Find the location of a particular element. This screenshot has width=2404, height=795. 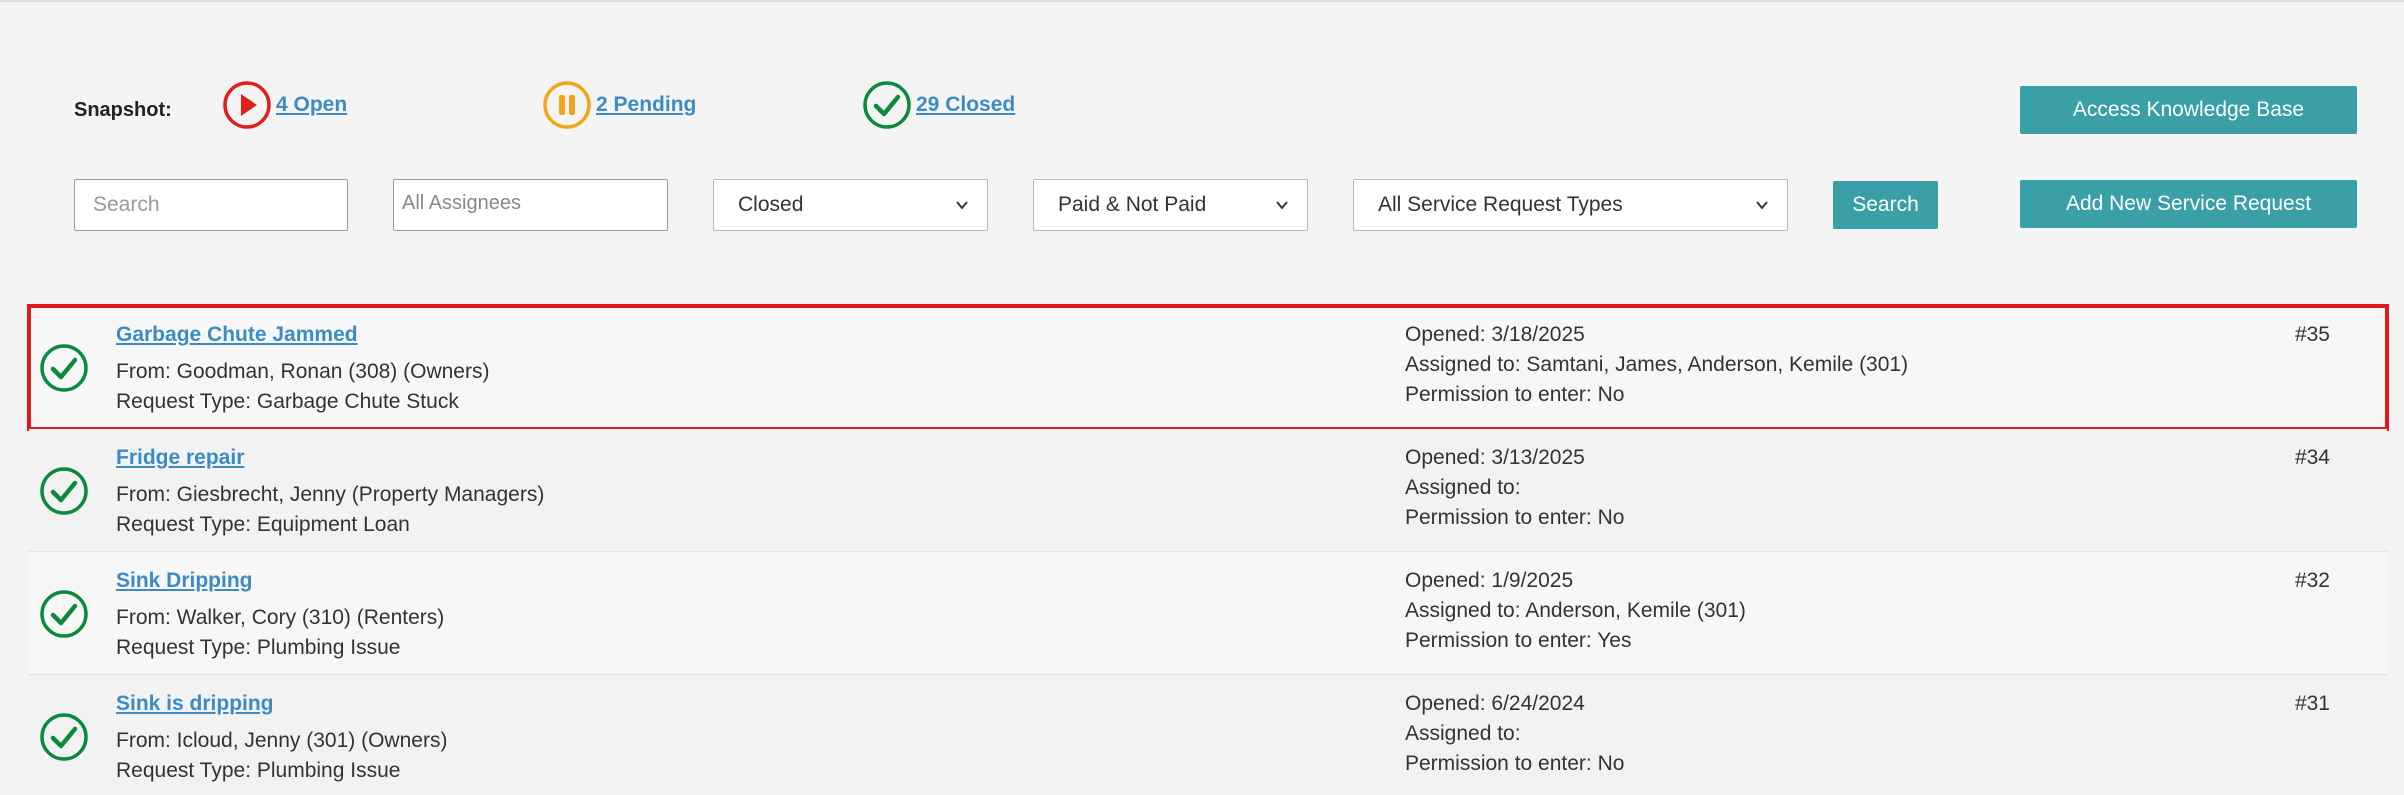

pause-circle-icon is located at coordinates (567, 105).